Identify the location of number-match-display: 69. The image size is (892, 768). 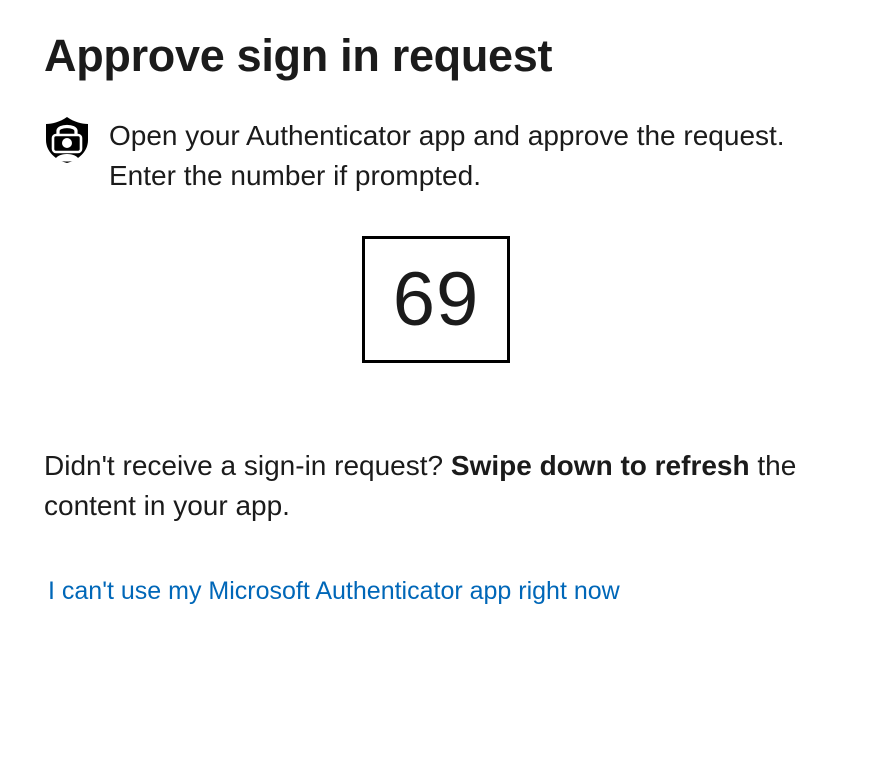
(436, 299).